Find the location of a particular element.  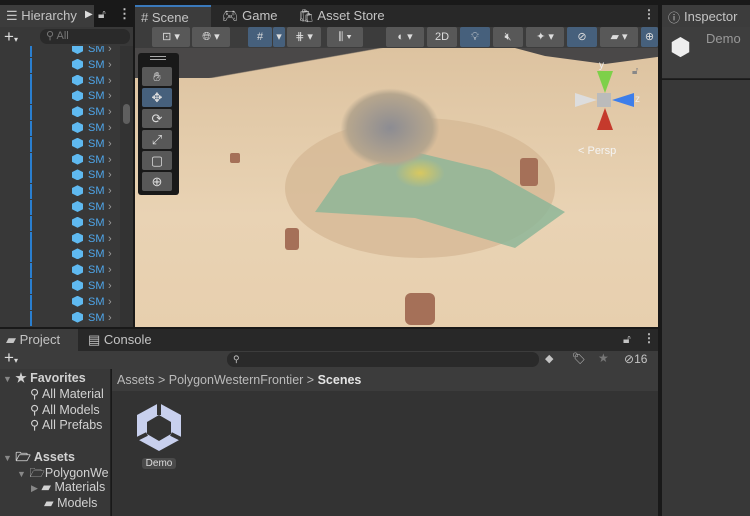

tree-item: ⚲ All Prefabs is located at coordinates (66, 424).